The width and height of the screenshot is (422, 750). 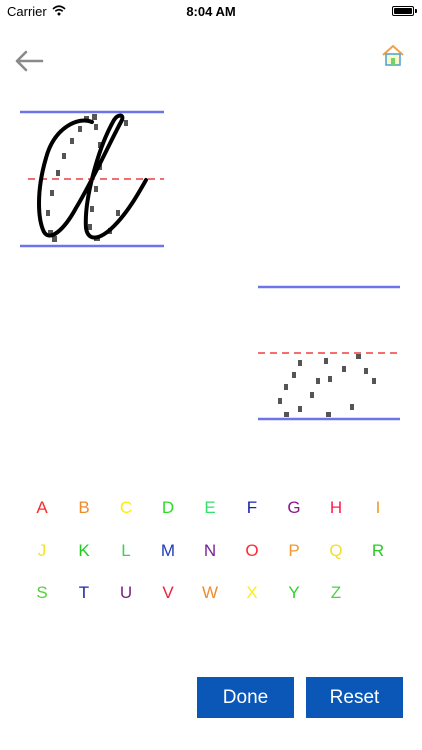 What do you see at coordinates (336, 551) in the screenshot?
I see `letter-q-button: Q` at bounding box center [336, 551].